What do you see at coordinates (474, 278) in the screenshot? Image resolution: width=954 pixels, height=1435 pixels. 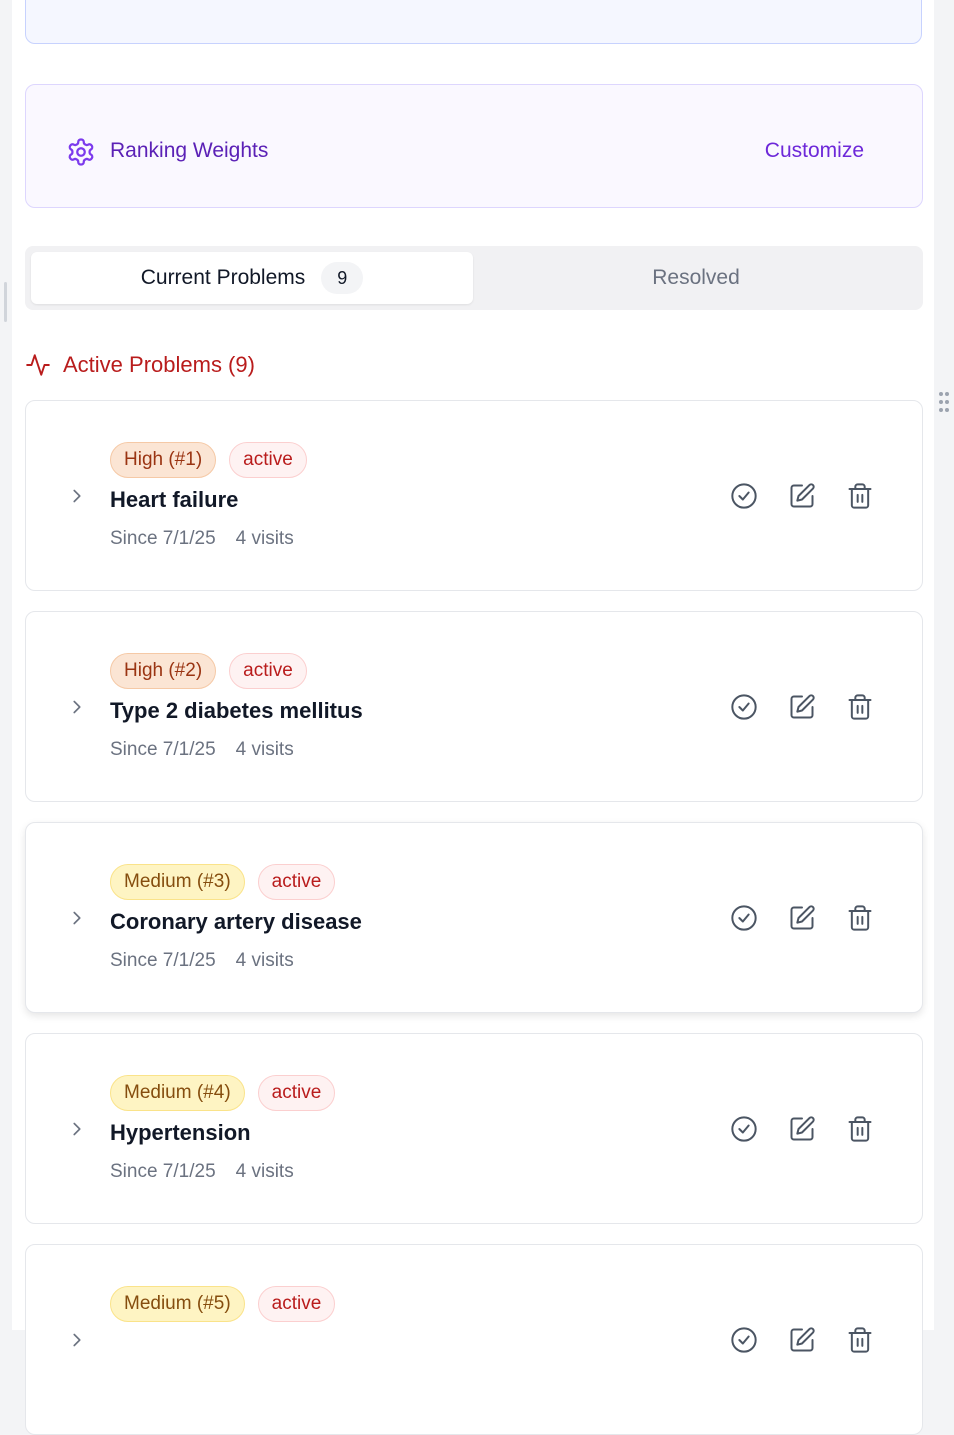 I see `problem-tabs: Current Problems 9 Resolved` at bounding box center [474, 278].